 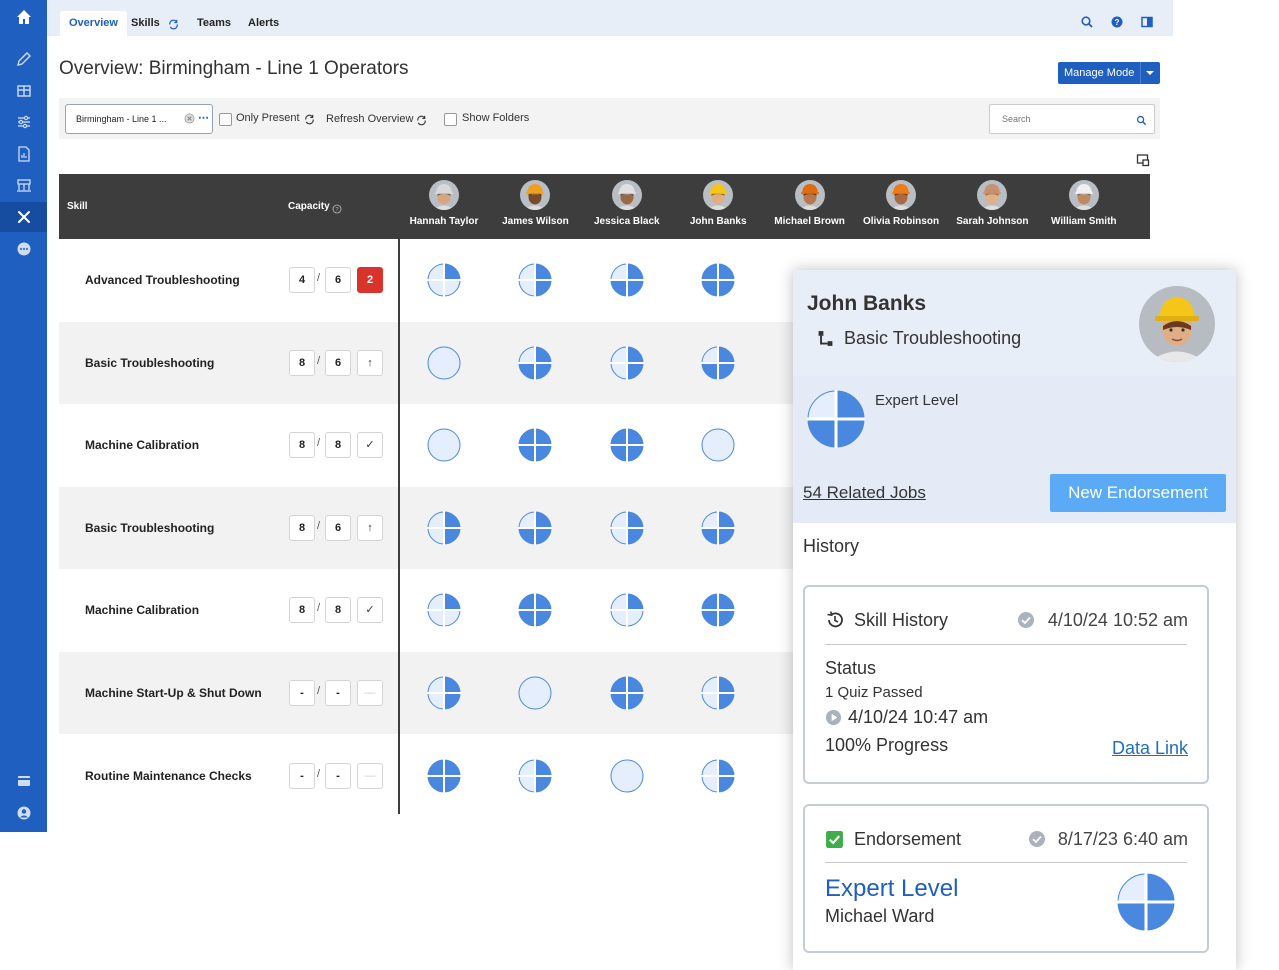 I want to click on table-icon, so click(x=23, y=91).